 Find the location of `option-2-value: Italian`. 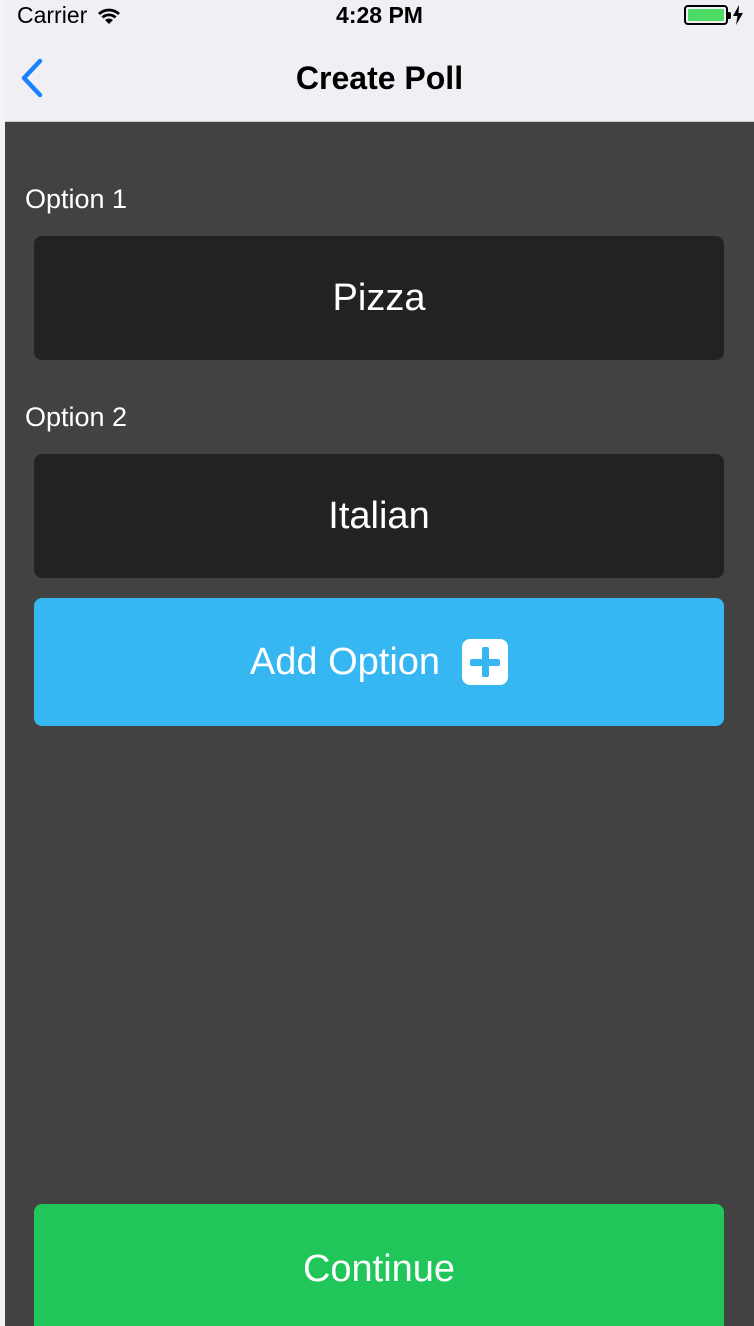

option-2-value: Italian is located at coordinates (379, 515).